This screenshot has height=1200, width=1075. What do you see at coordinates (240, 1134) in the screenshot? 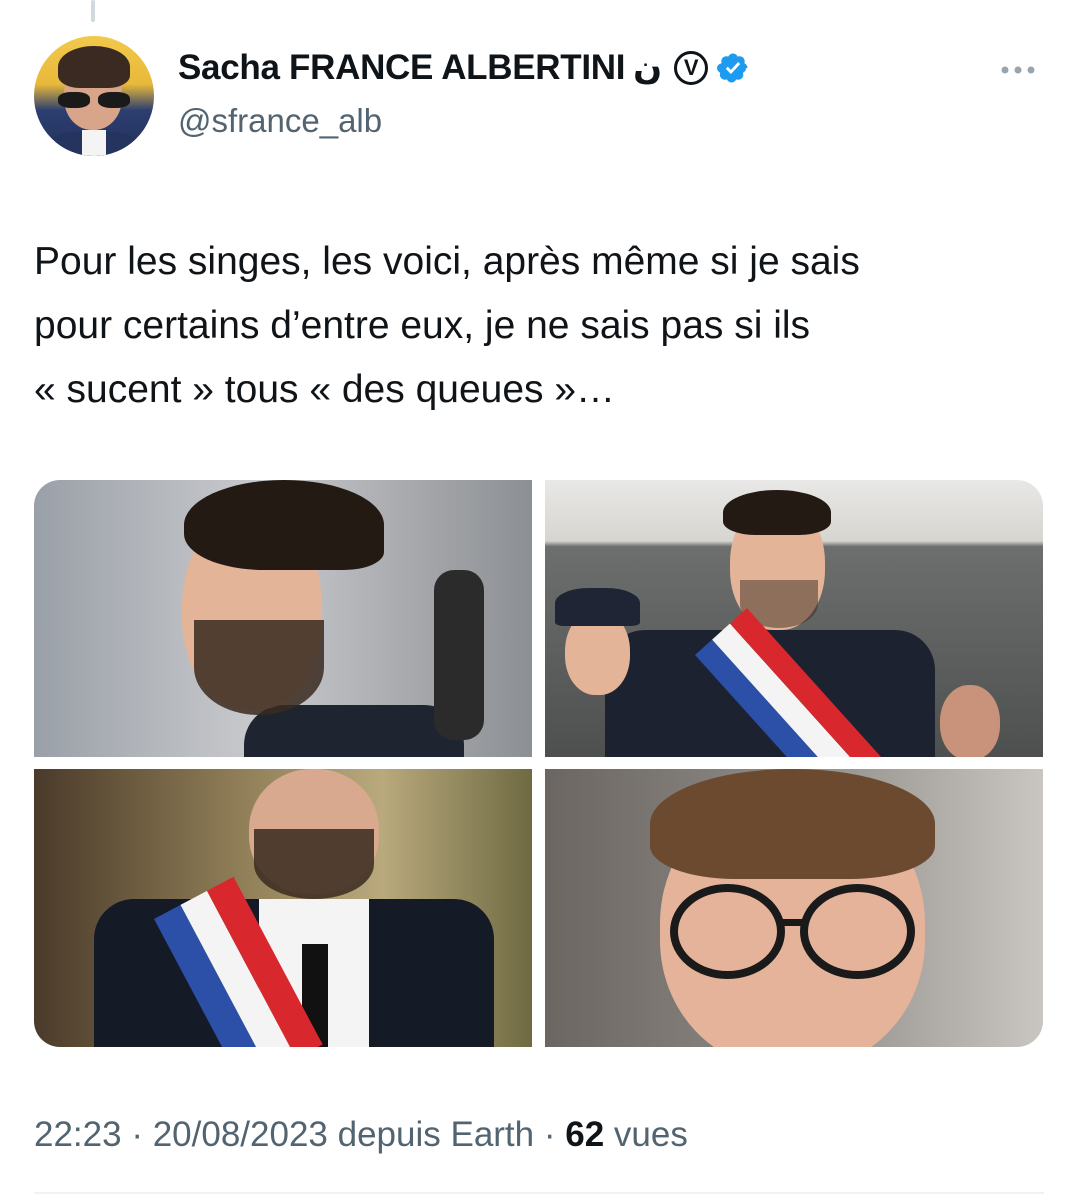
I see `tweet-date: 20/08/2023` at bounding box center [240, 1134].